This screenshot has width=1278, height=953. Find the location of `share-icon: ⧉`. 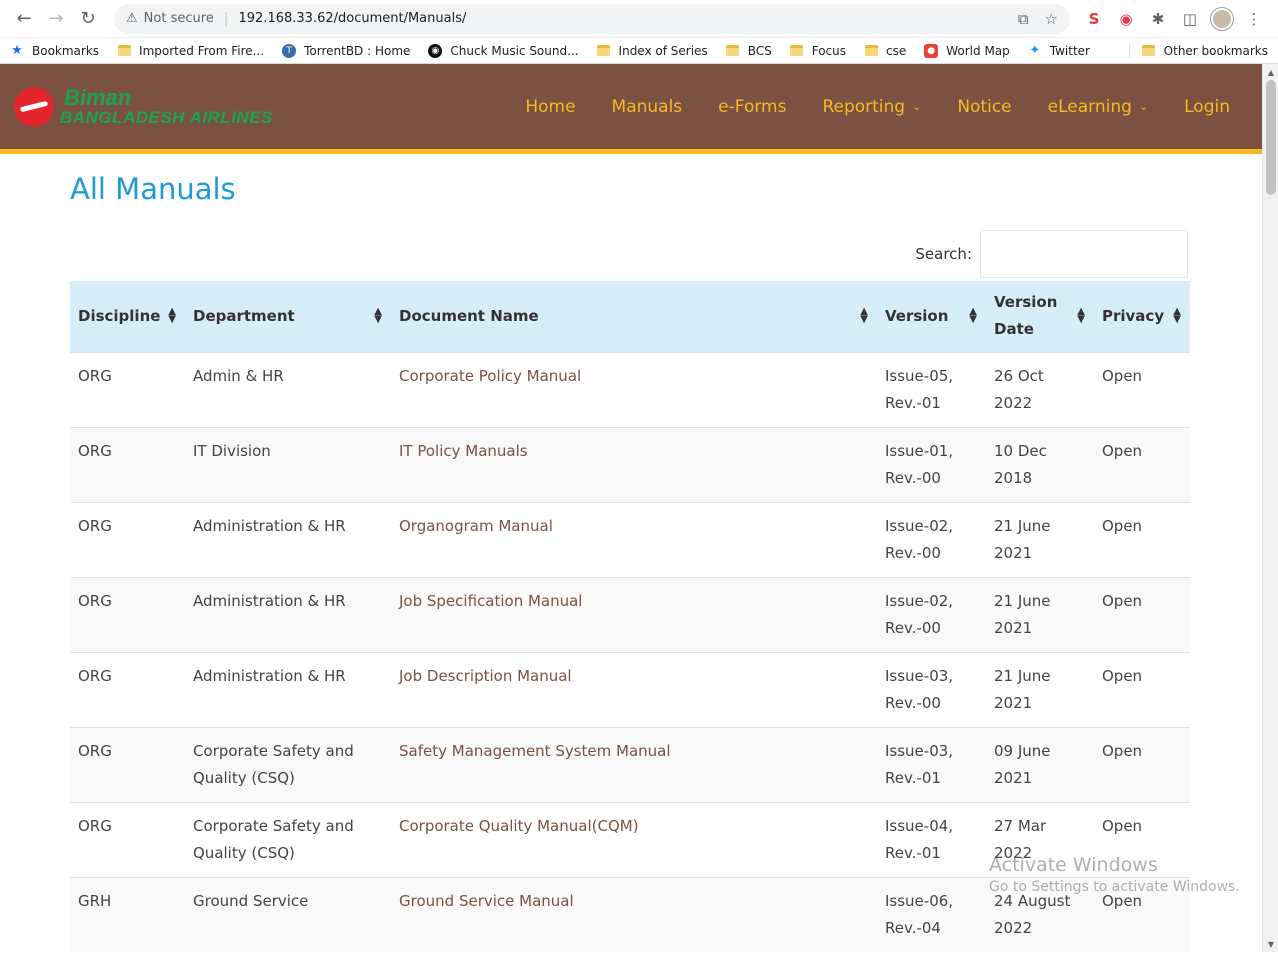

share-icon: ⧉ is located at coordinates (1023, 19).